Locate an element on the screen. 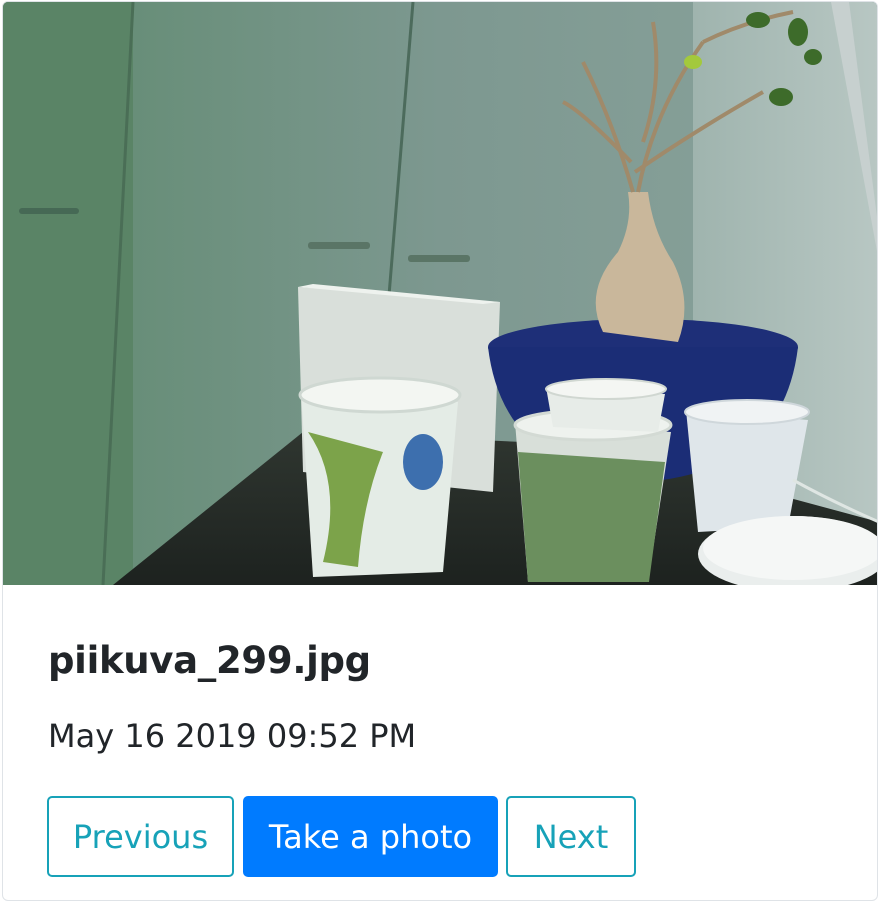 The width and height of the screenshot is (884, 901). previous-button: Previous is located at coordinates (140, 836).